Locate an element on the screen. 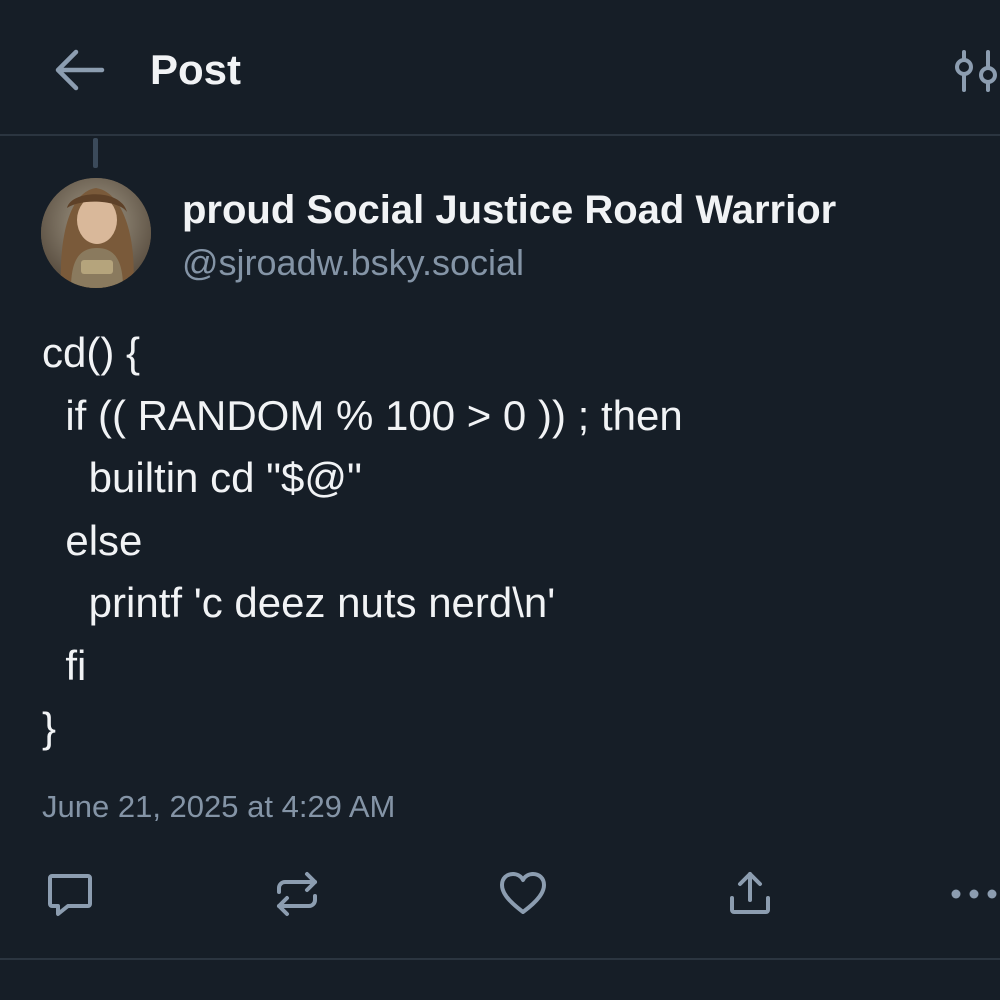 Image resolution: width=1000 pixels, height=1000 pixels. post-timestamp: June 21, 2025 at 4:29 AM is located at coordinates (219, 806).